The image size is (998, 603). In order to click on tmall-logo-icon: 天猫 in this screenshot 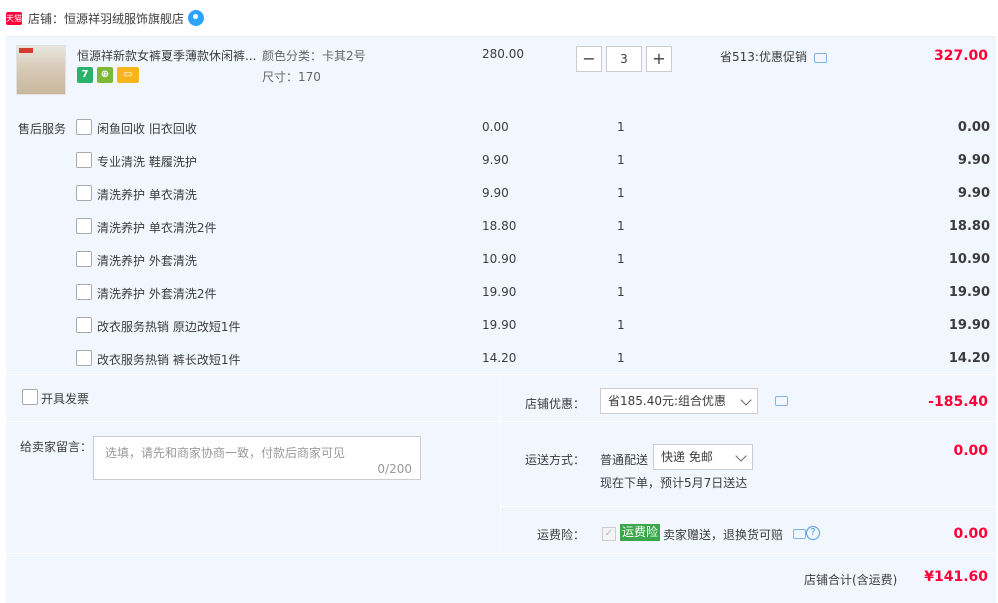, I will do `click(14, 18)`.